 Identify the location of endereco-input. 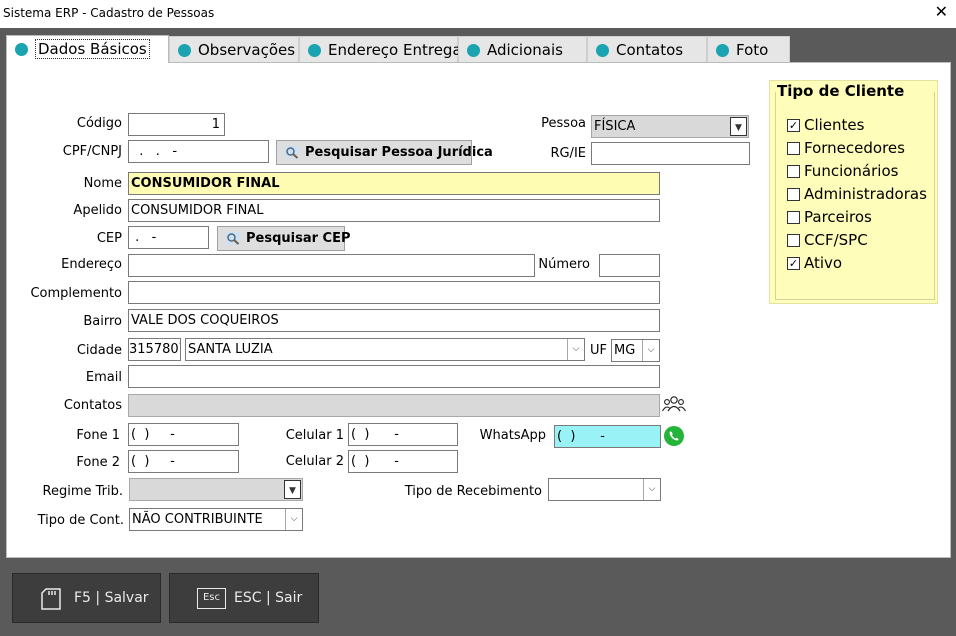
(331, 265).